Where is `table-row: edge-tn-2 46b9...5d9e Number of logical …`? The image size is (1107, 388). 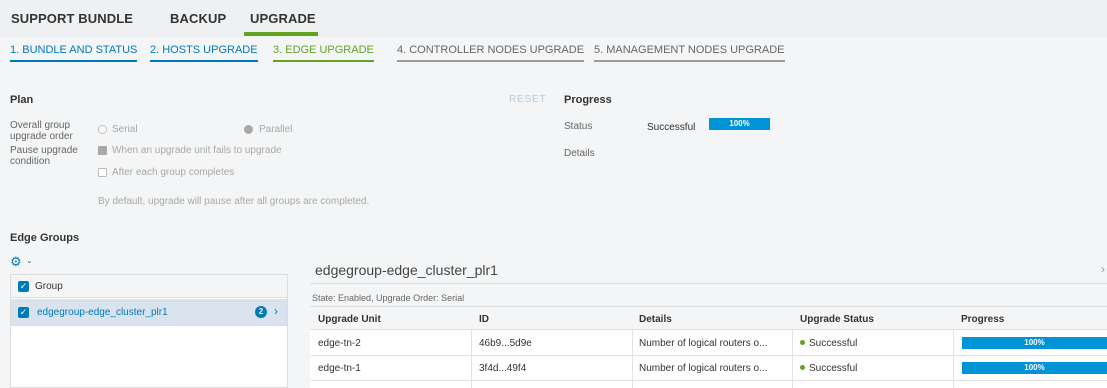
table-row: edge-tn-2 46b9...5d9e Number of logical … is located at coordinates (708, 343).